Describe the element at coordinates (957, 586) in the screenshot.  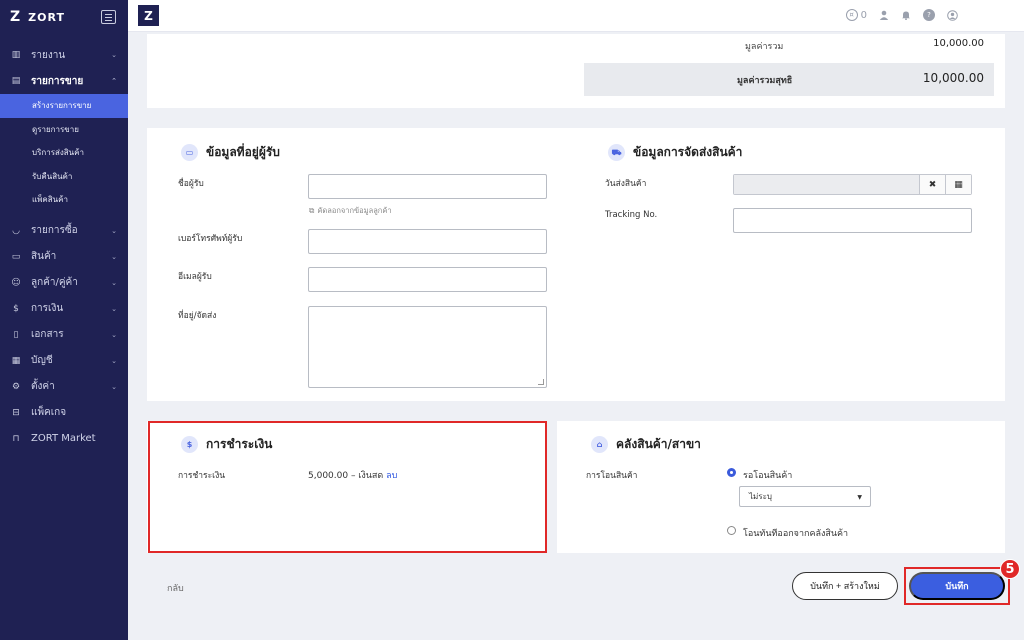
I see `save-button: บันทึก` at that location.